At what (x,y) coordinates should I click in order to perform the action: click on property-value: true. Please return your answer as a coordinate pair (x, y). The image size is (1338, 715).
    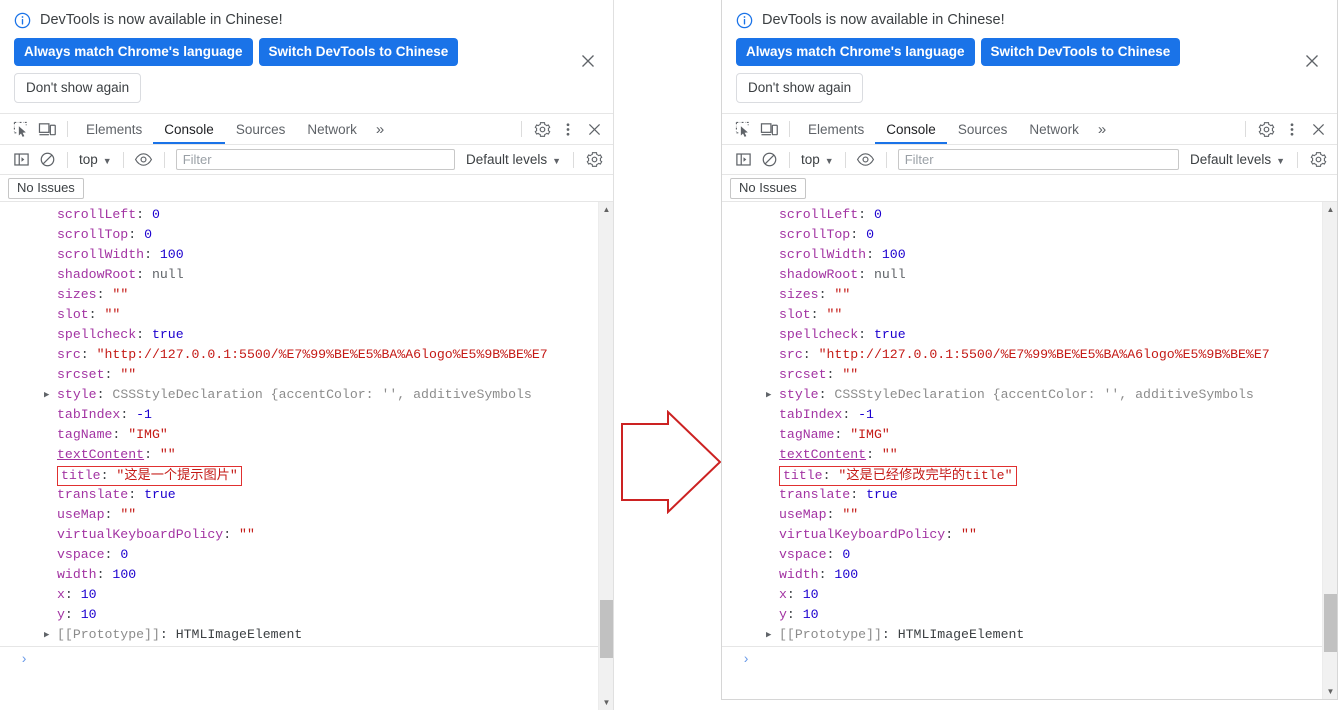
    Looking at the image, I should click on (160, 494).